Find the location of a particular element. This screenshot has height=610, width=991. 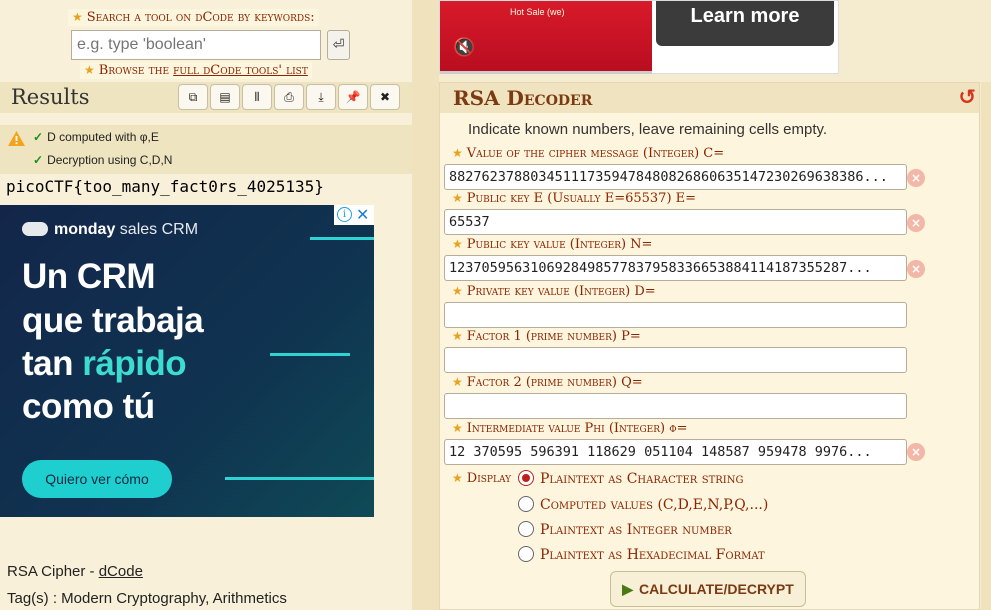

public-e-input: 65537 is located at coordinates (675, 222).